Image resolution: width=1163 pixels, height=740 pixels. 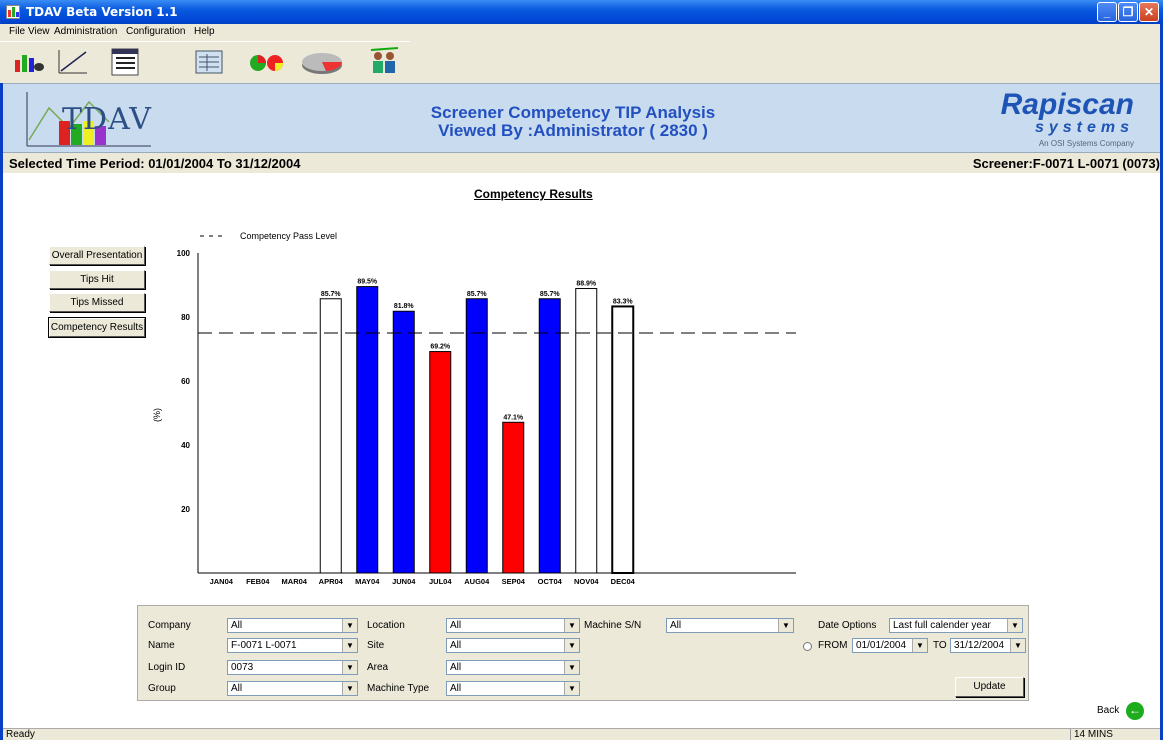 I want to click on bar-value-label: 89.5%, so click(x=367, y=282).